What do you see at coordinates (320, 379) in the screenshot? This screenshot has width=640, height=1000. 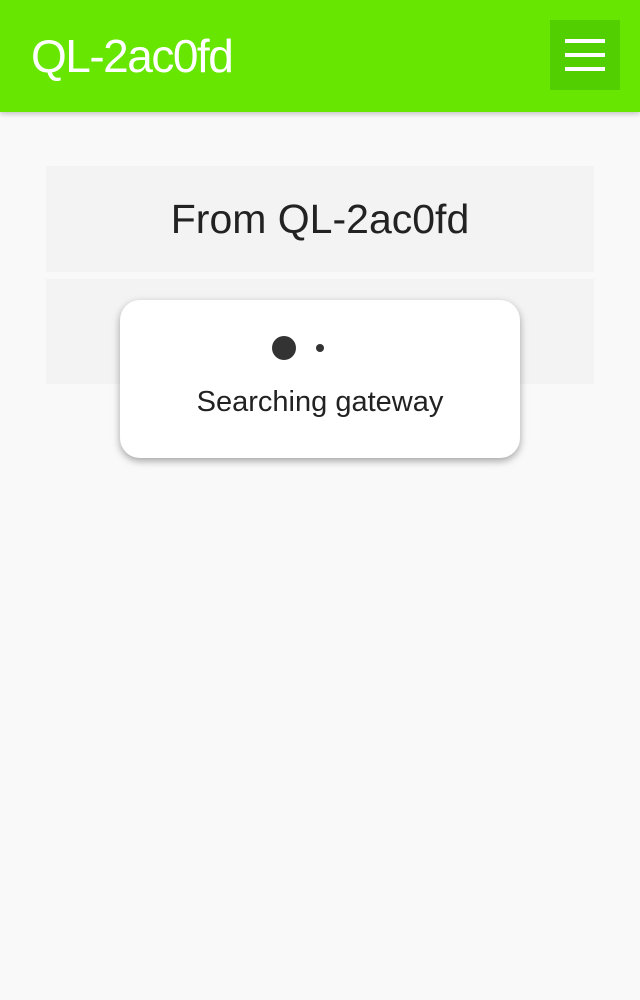 I see `loading-dialog: Searching gateway` at bounding box center [320, 379].